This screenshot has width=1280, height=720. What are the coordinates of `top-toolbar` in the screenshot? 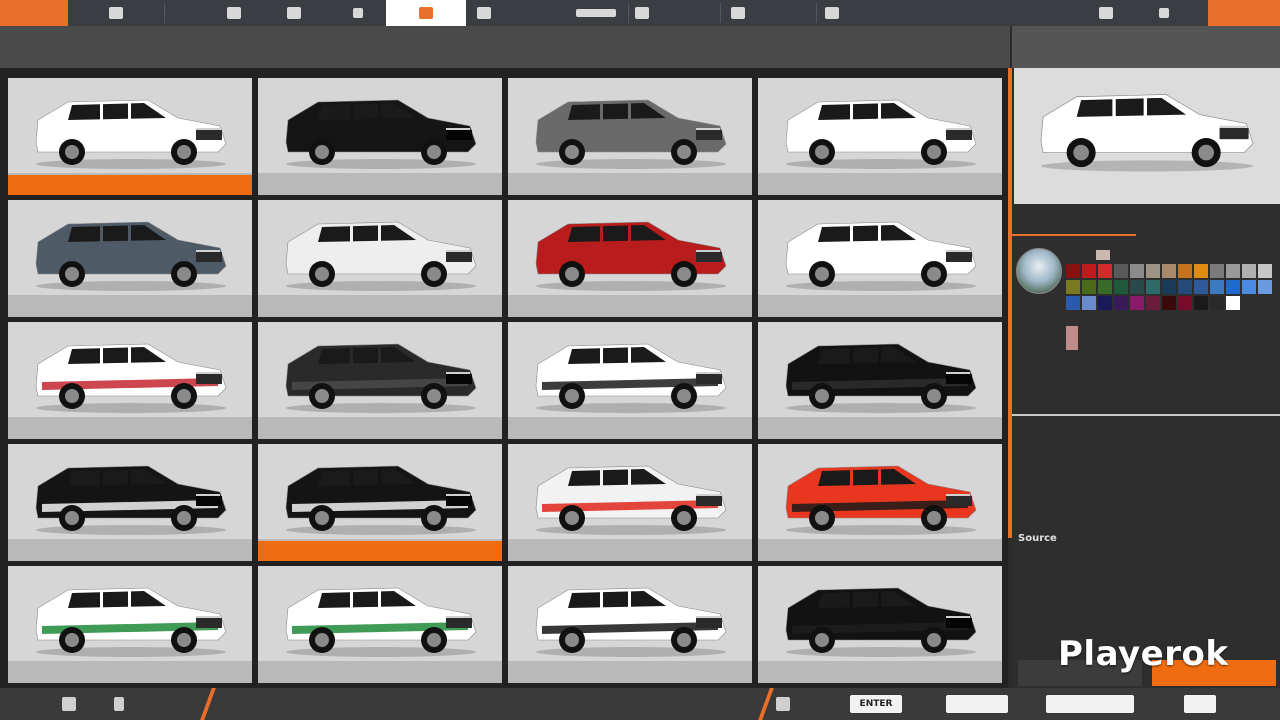 It's located at (640, 13).